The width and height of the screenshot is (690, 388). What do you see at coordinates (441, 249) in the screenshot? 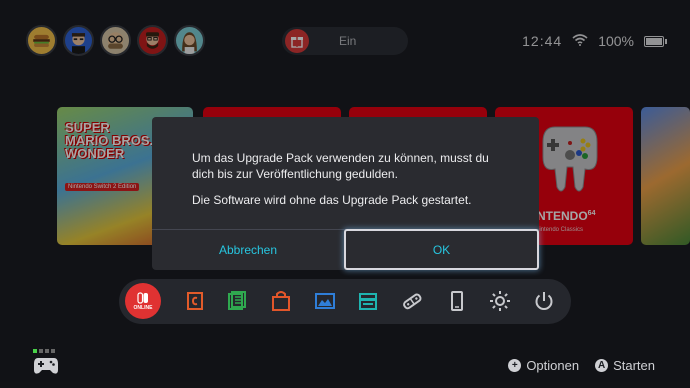
I see `ok-button: OK` at bounding box center [441, 249].